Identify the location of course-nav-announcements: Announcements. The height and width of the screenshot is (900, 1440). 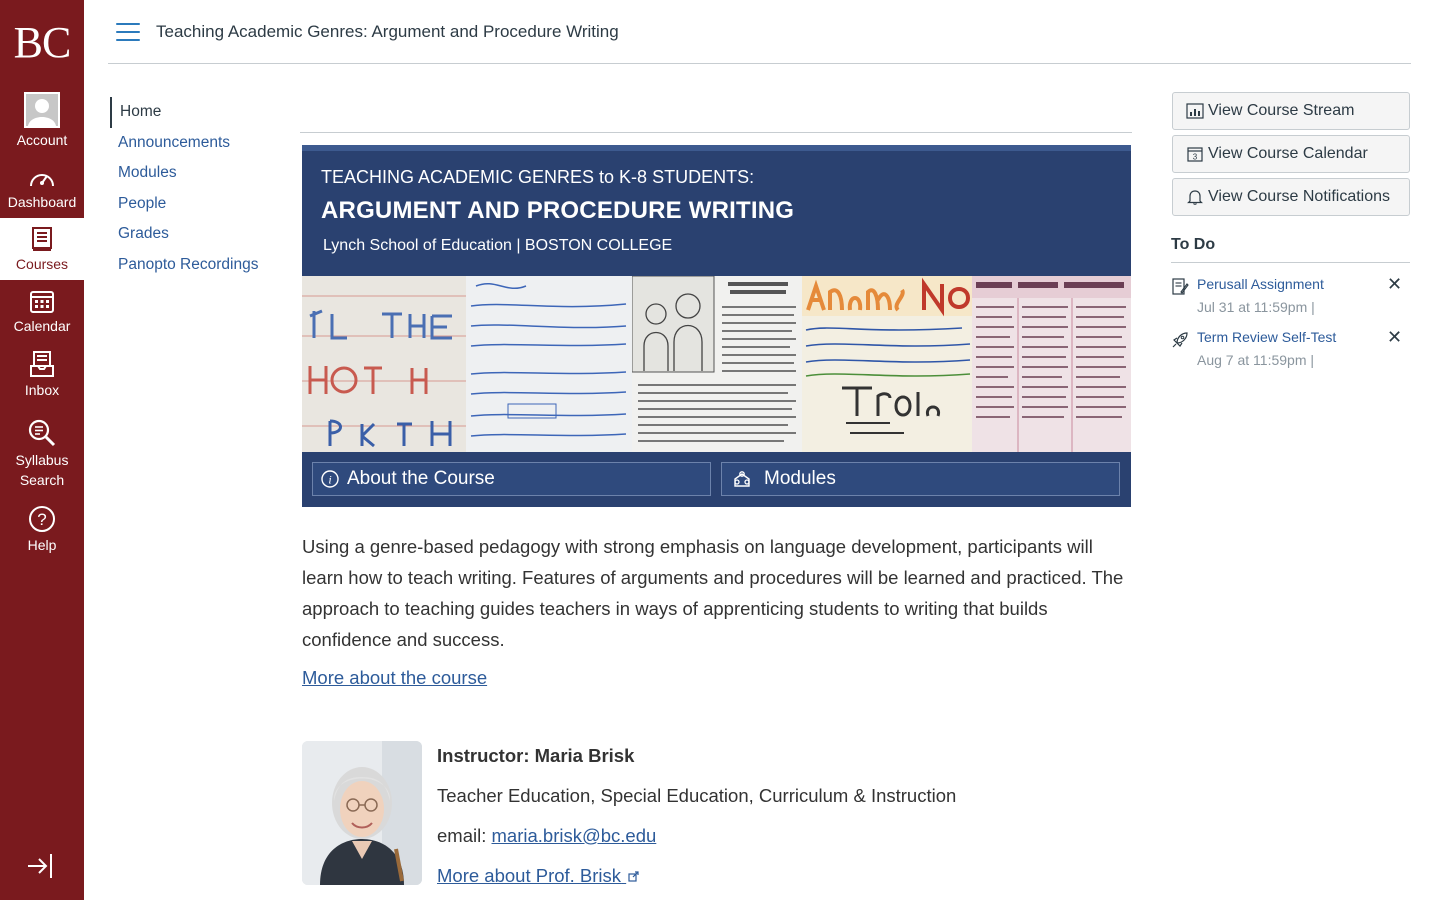
(195, 143).